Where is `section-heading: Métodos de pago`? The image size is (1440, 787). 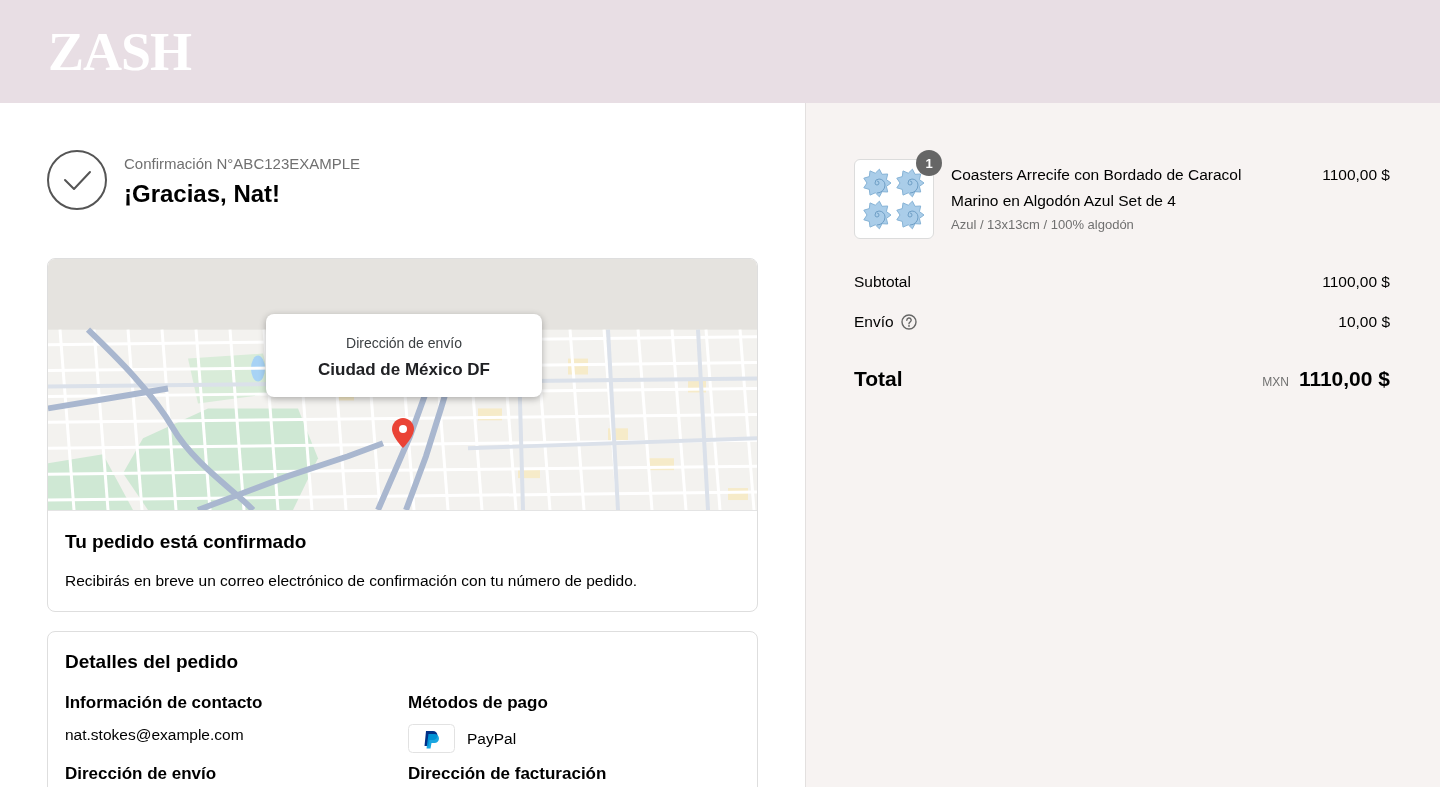
section-heading: Métodos de pago is located at coordinates (478, 703).